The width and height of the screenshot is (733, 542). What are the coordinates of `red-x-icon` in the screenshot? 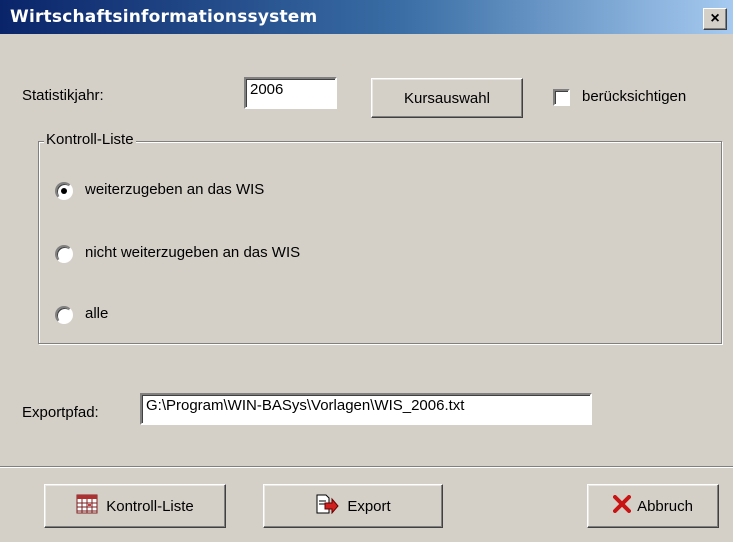 It's located at (622, 506).